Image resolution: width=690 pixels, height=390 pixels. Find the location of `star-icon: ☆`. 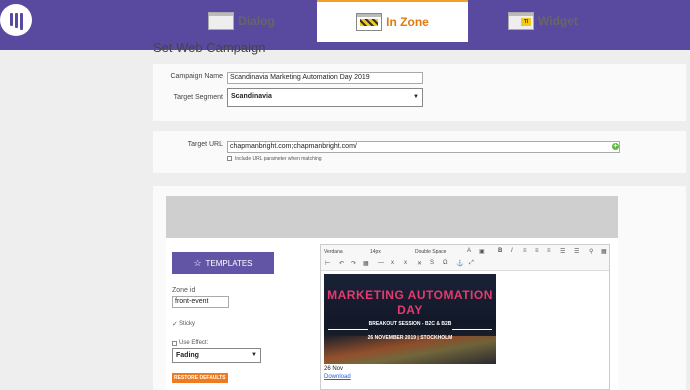

star-icon: ☆ is located at coordinates (197, 262).